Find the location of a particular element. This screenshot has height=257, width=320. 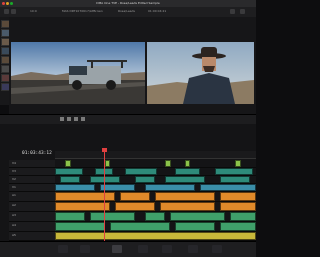

inspector-icon is located at coordinates (232, 11).